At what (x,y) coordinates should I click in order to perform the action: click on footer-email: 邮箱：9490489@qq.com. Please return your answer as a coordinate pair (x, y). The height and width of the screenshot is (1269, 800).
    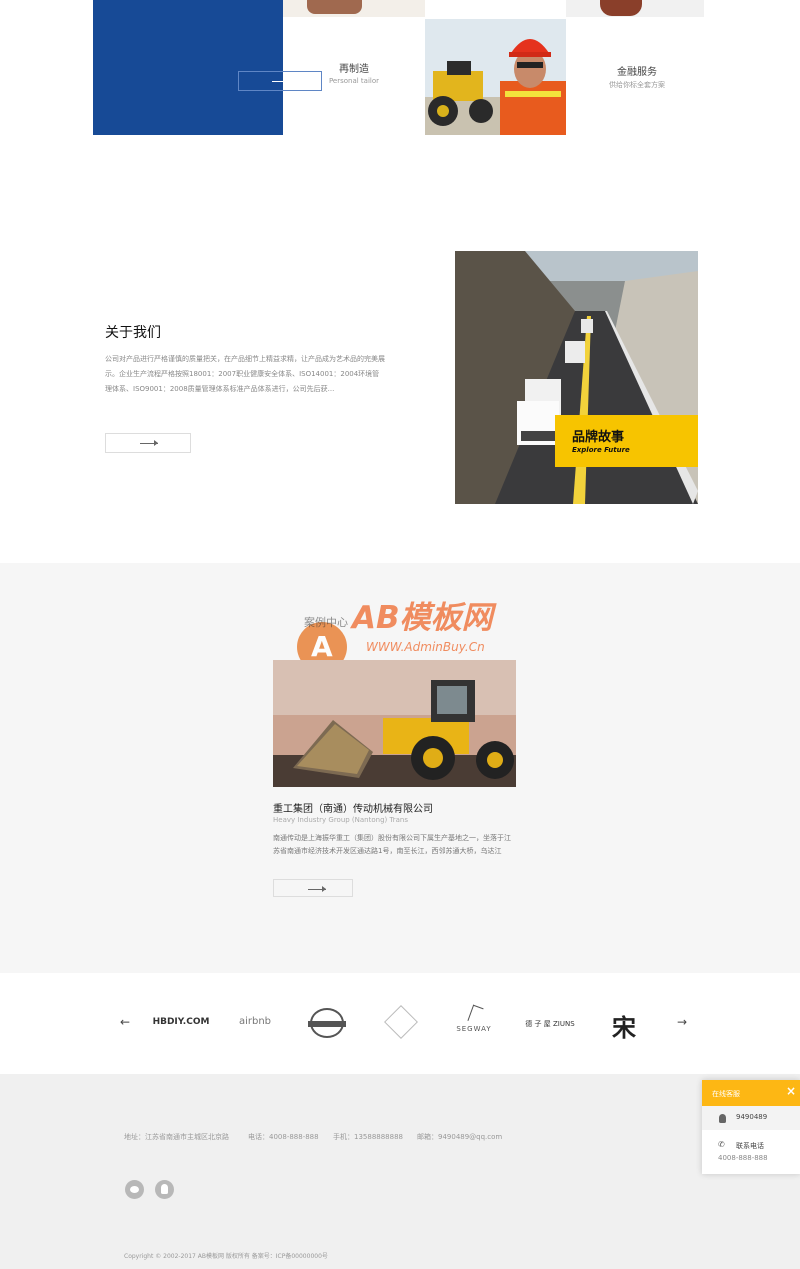
    Looking at the image, I should click on (460, 1137).